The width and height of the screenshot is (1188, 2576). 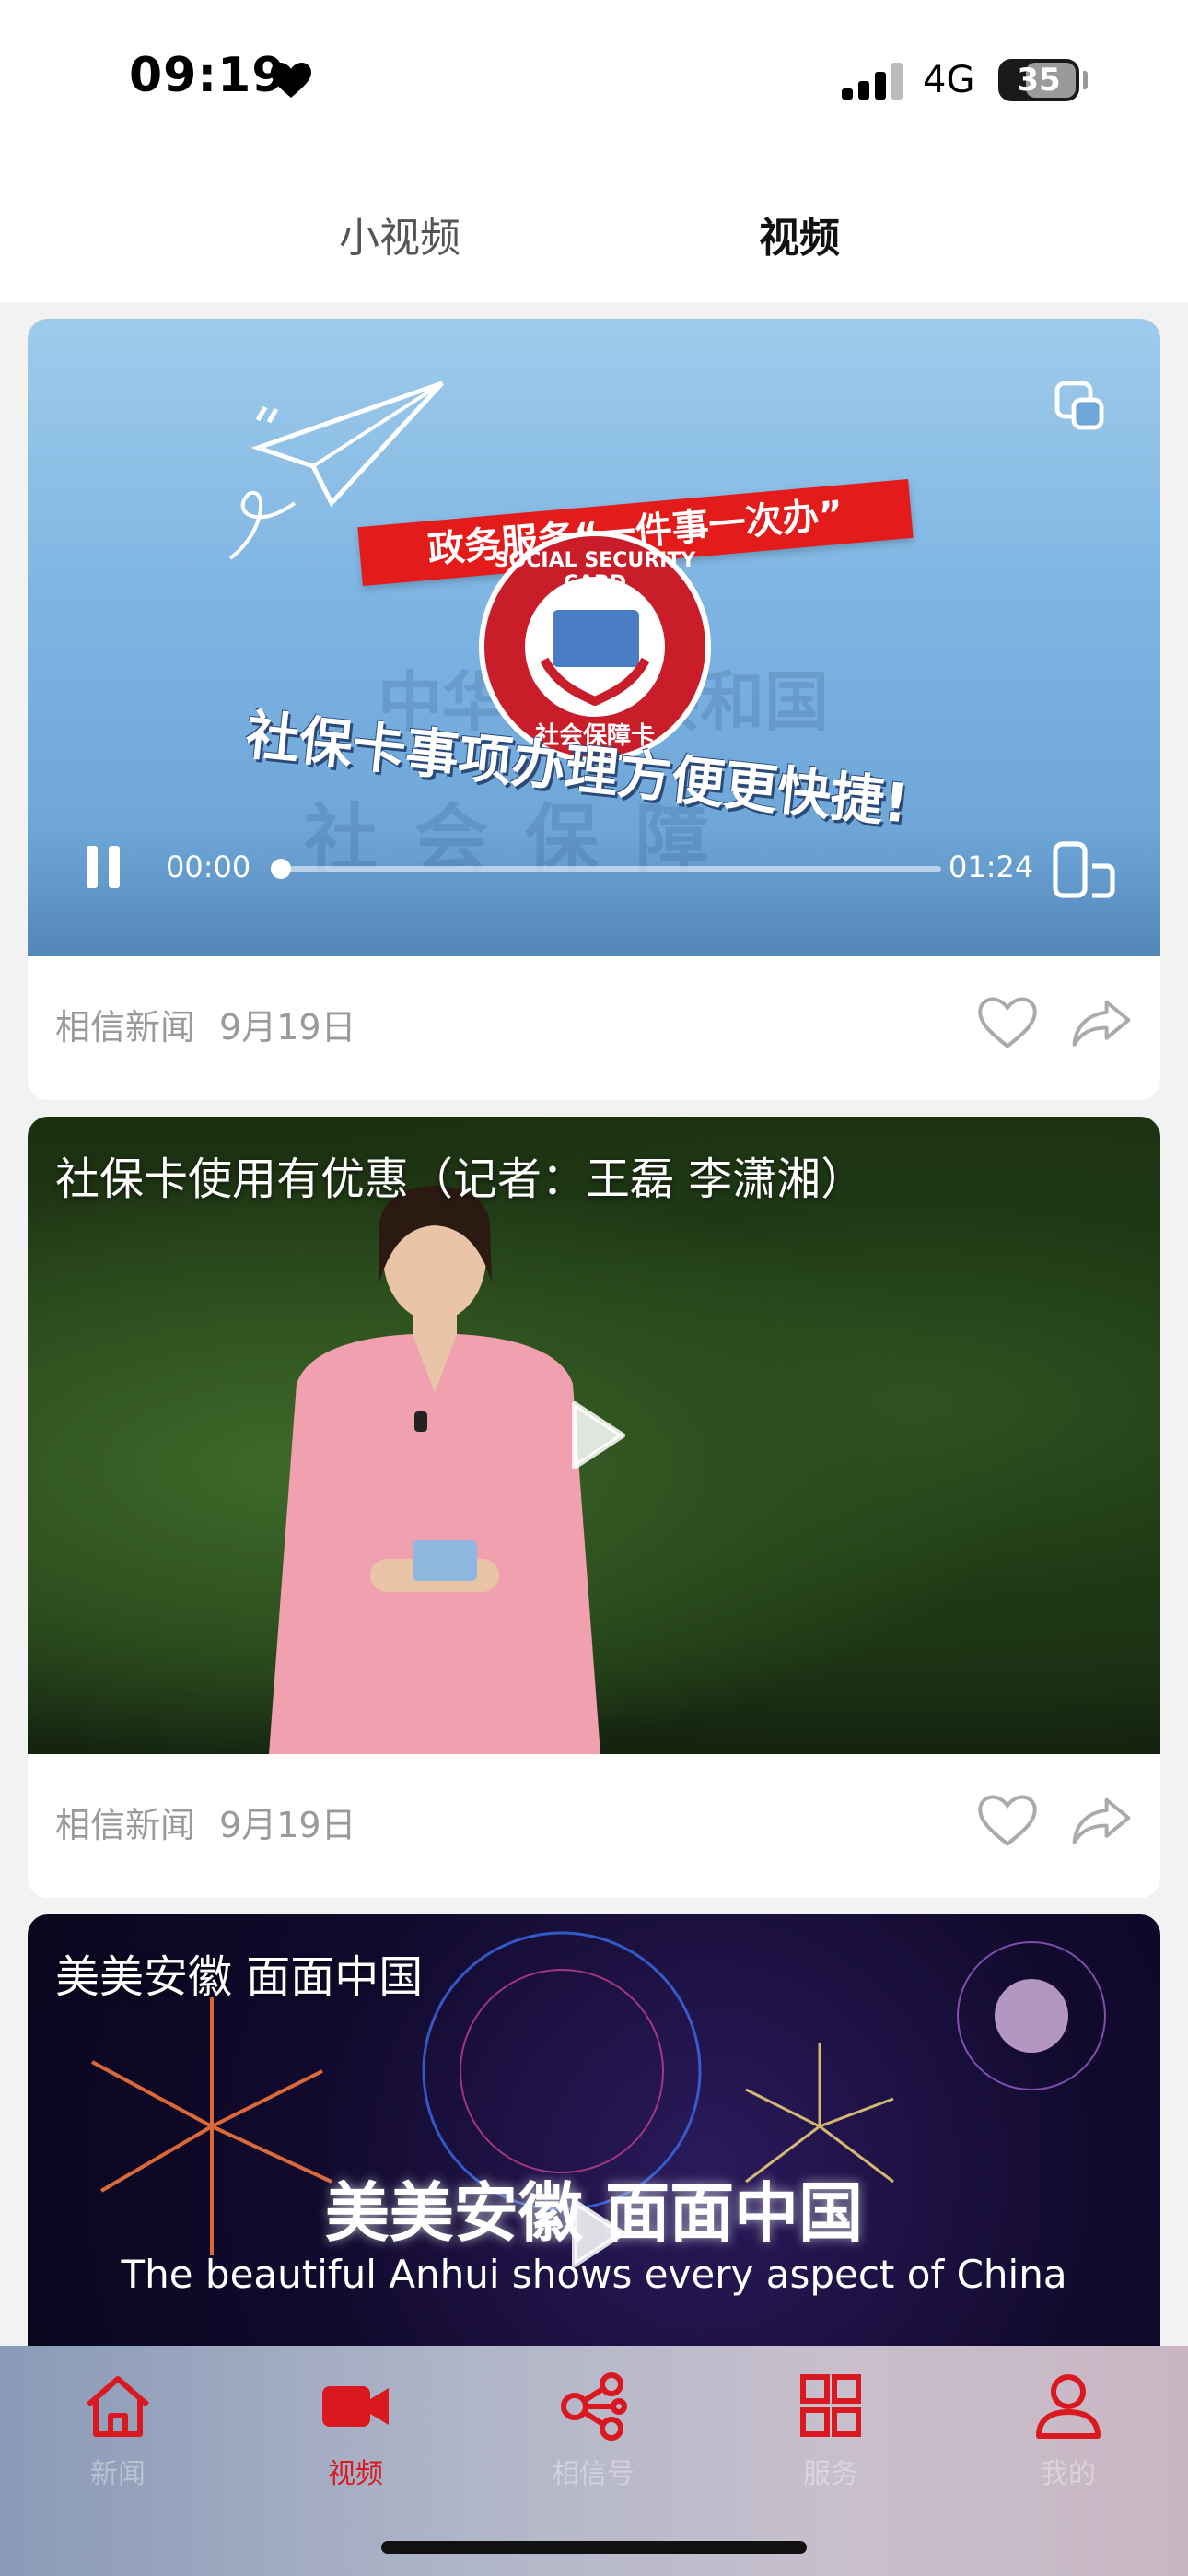 I want to click on share-nodes-icon, so click(x=594, y=2406).